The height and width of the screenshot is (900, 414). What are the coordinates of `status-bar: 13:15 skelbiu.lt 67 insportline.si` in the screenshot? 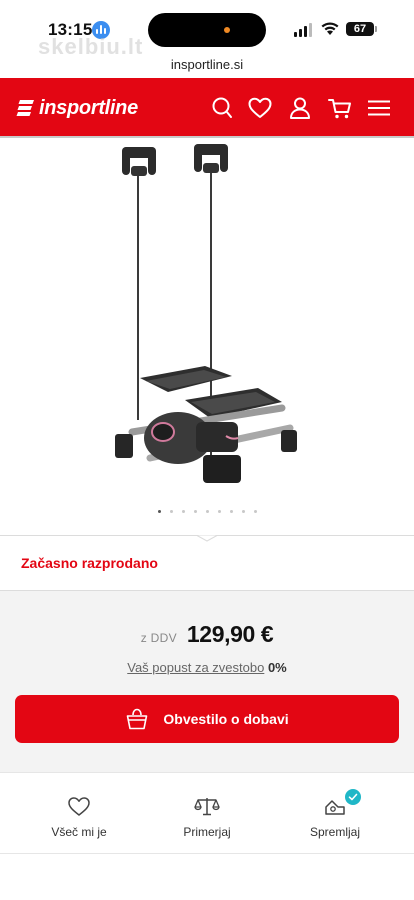 It's located at (207, 36).